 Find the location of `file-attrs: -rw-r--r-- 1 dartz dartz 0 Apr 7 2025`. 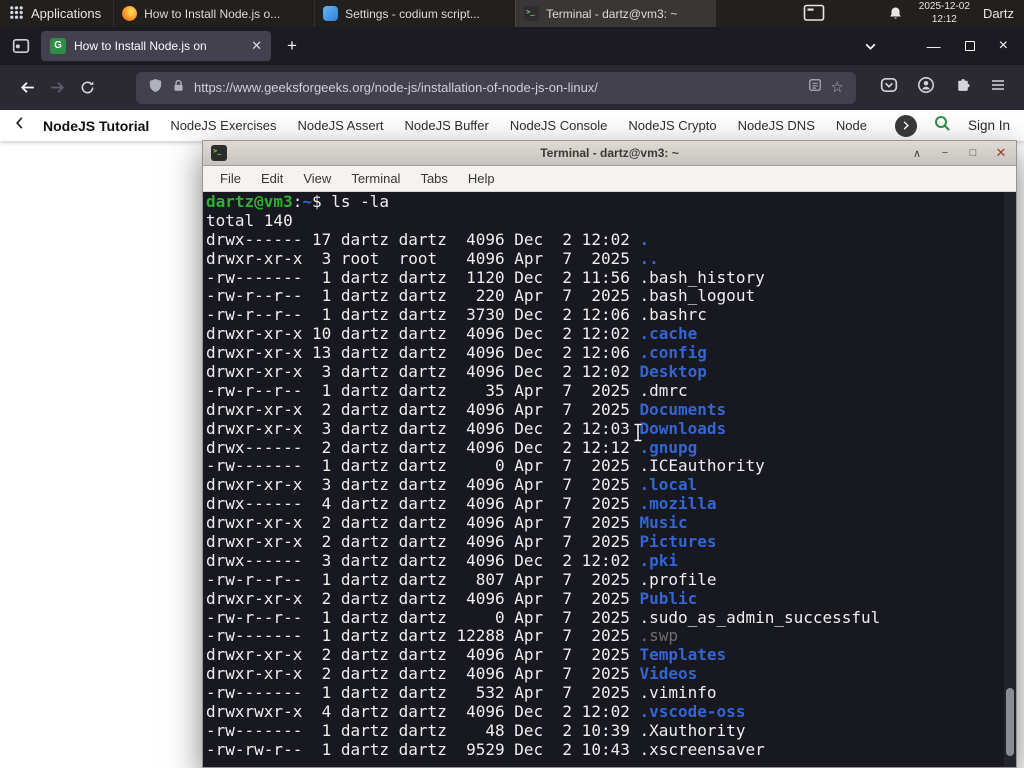

file-attrs: -rw-r--r-- 1 dartz dartz 0 Apr 7 2025 is located at coordinates (423, 617).